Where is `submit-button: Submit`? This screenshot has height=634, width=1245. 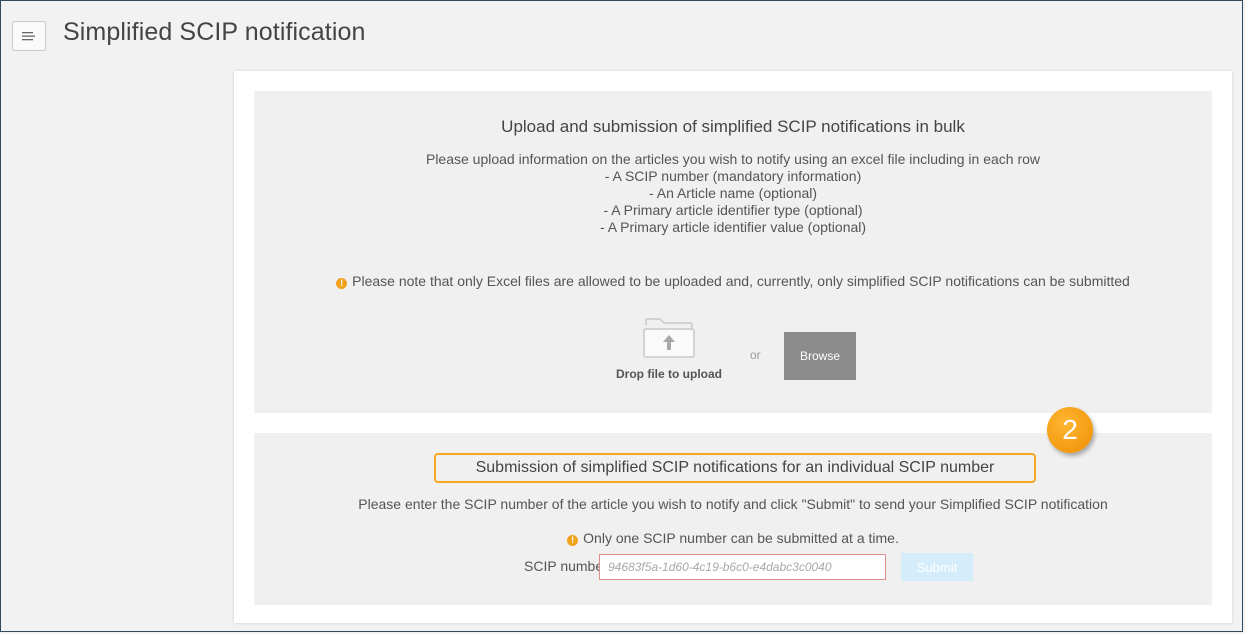 submit-button: Submit is located at coordinates (937, 567).